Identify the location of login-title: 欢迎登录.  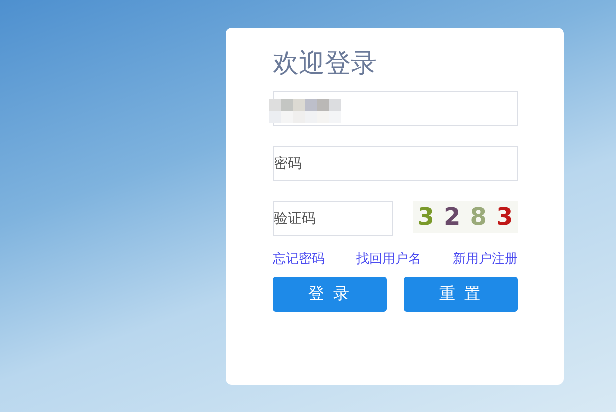
(325, 64).